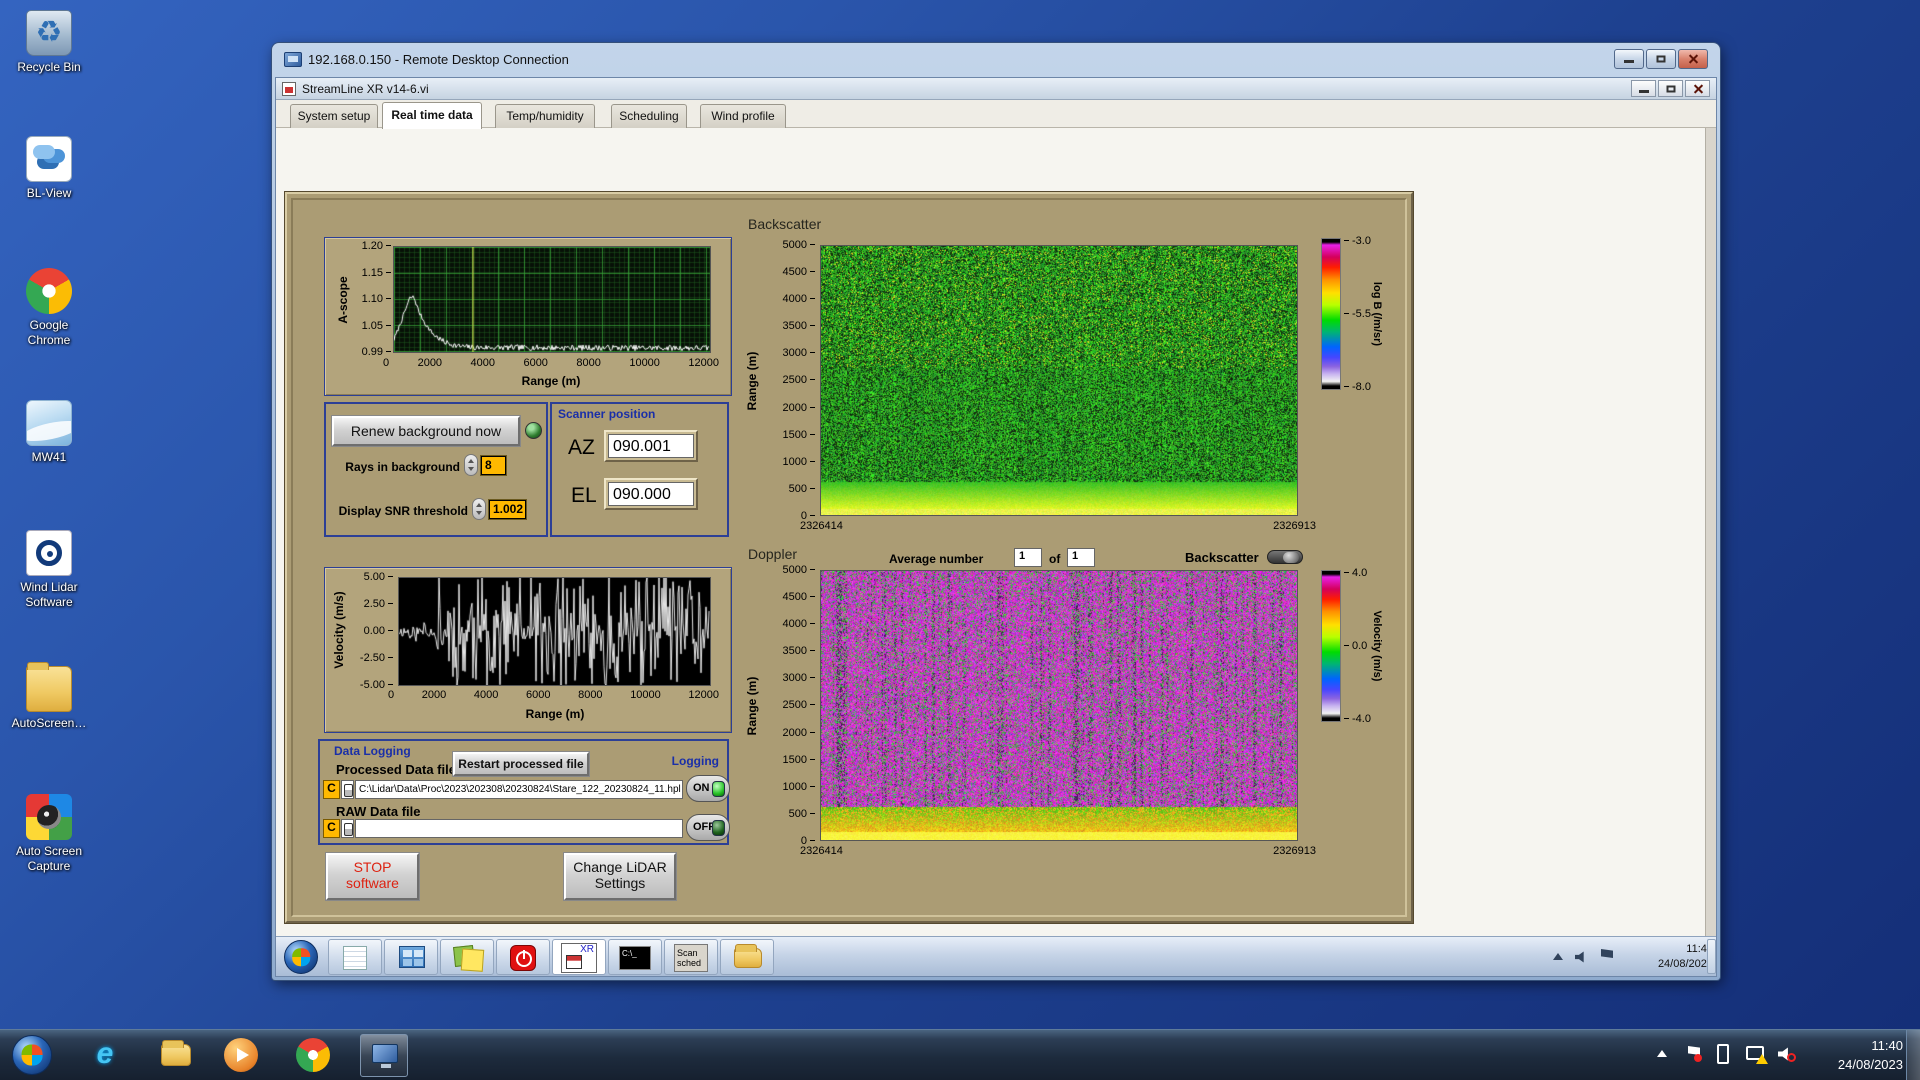 The height and width of the screenshot is (1080, 1920). What do you see at coordinates (1607, 953) in the screenshot?
I see `remote-action-center-icon` at bounding box center [1607, 953].